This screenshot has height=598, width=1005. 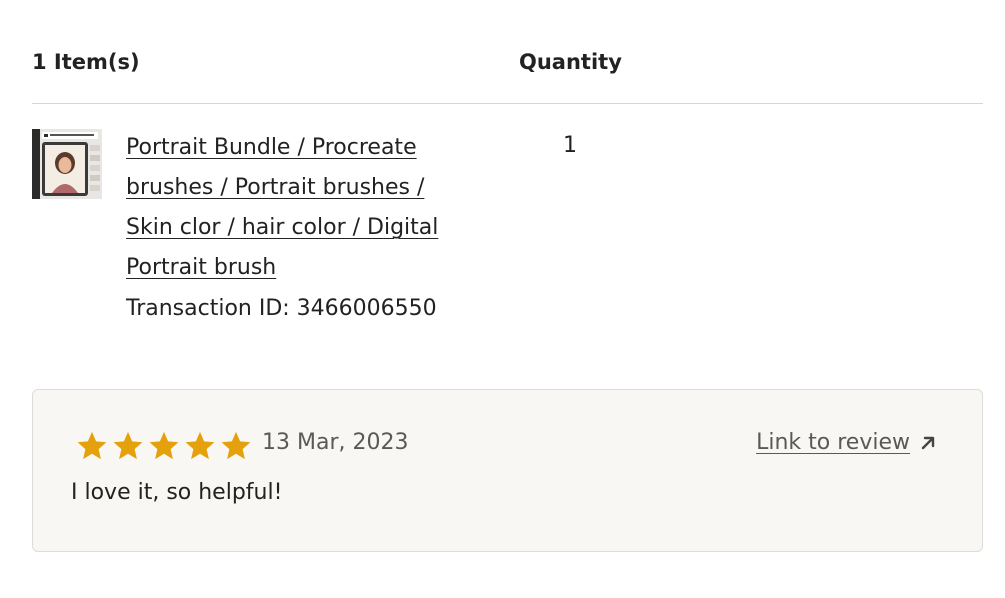 What do you see at coordinates (177, 492) in the screenshot?
I see `review-text: I love it, so helpful!` at bounding box center [177, 492].